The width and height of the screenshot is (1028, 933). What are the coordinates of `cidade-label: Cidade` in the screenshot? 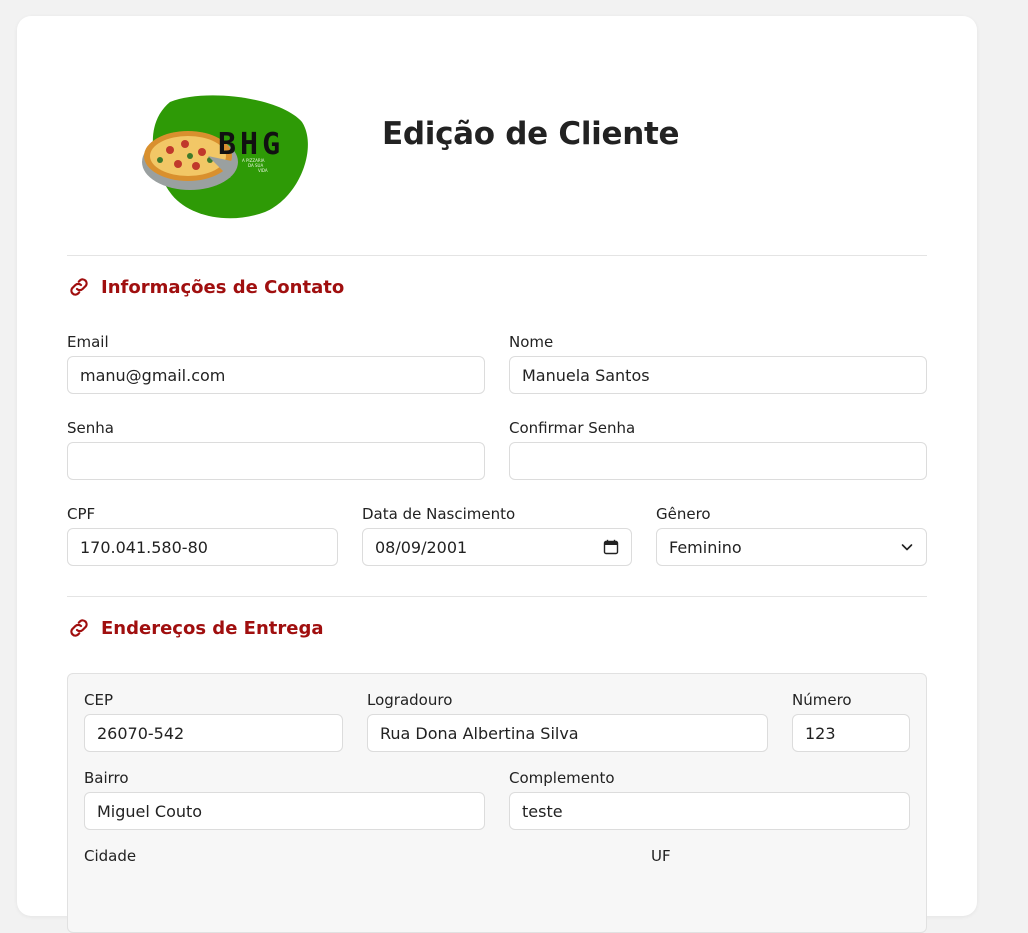 It's located at (110, 856).